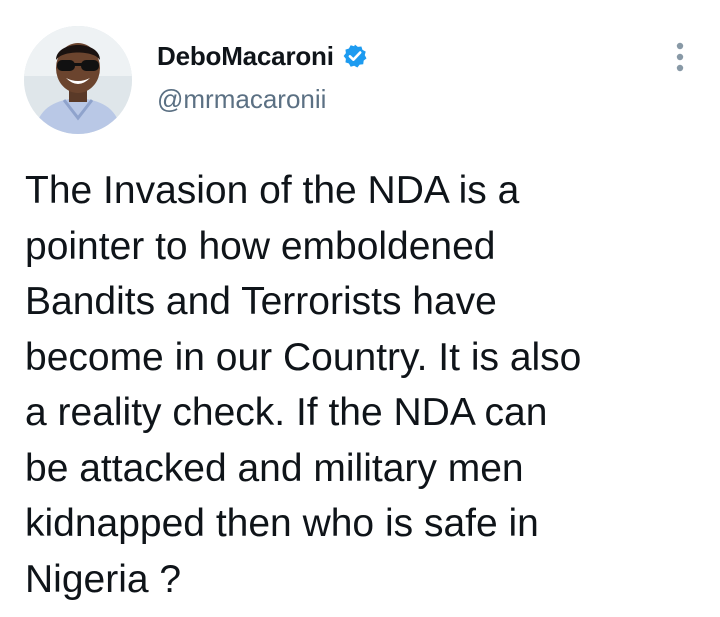 Image resolution: width=720 pixels, height=617 pixels. Describe the element at coordinates (245, 56) in the screenshot. I see `display-name: DeboMacaroni` at that location.